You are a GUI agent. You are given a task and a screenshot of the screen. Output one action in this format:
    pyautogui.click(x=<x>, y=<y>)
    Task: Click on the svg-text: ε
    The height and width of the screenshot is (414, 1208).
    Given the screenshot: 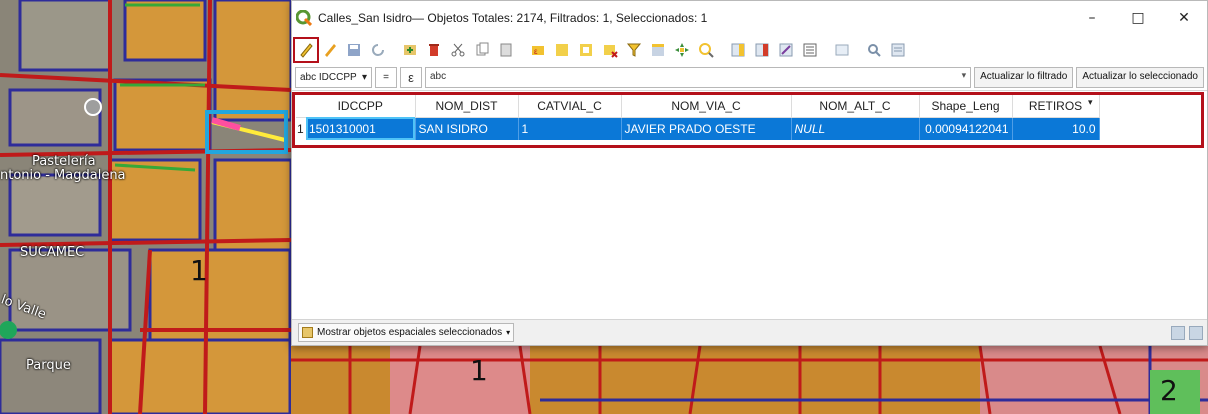 What is the action you would take?
    pyautogui.click(x=536, y=51)
    